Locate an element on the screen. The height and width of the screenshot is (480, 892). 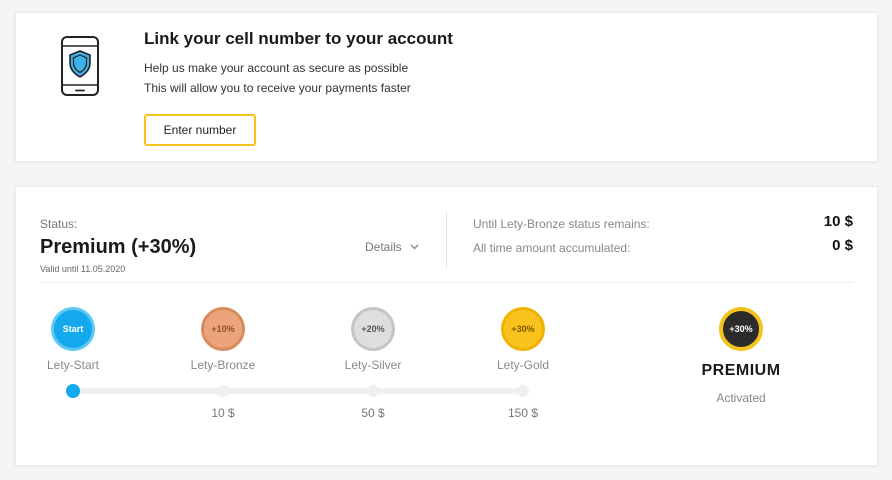
progress-dot-bronze is located at coordinates (223, 391).